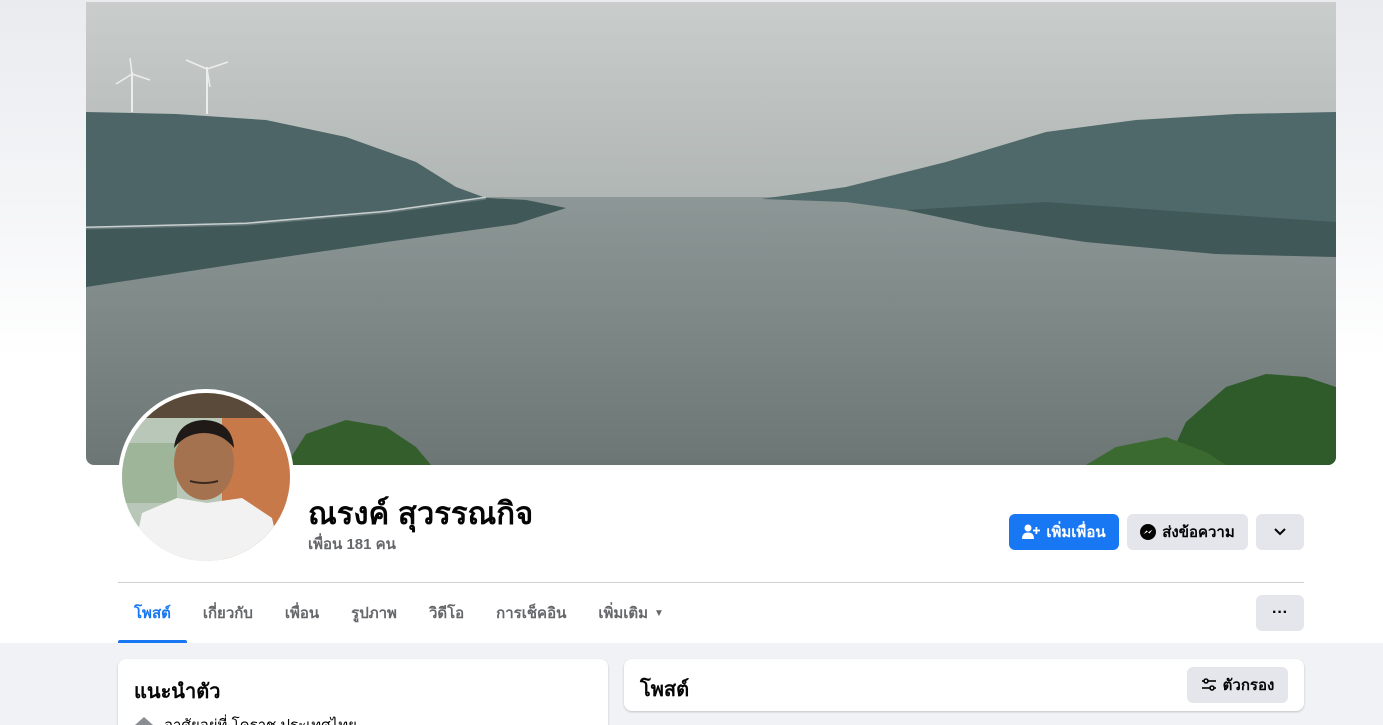 The width and height of the screenshot is (1383, 725). Describe the element at coordinates (206, 477) in the screenshot. I see `profile-avatar` at that location.